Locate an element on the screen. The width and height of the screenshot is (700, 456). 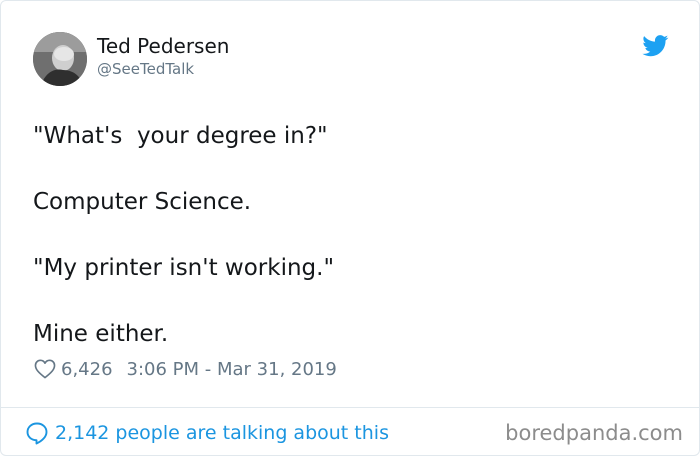
speech-bubble-icon is located at coordinates (37, 433).